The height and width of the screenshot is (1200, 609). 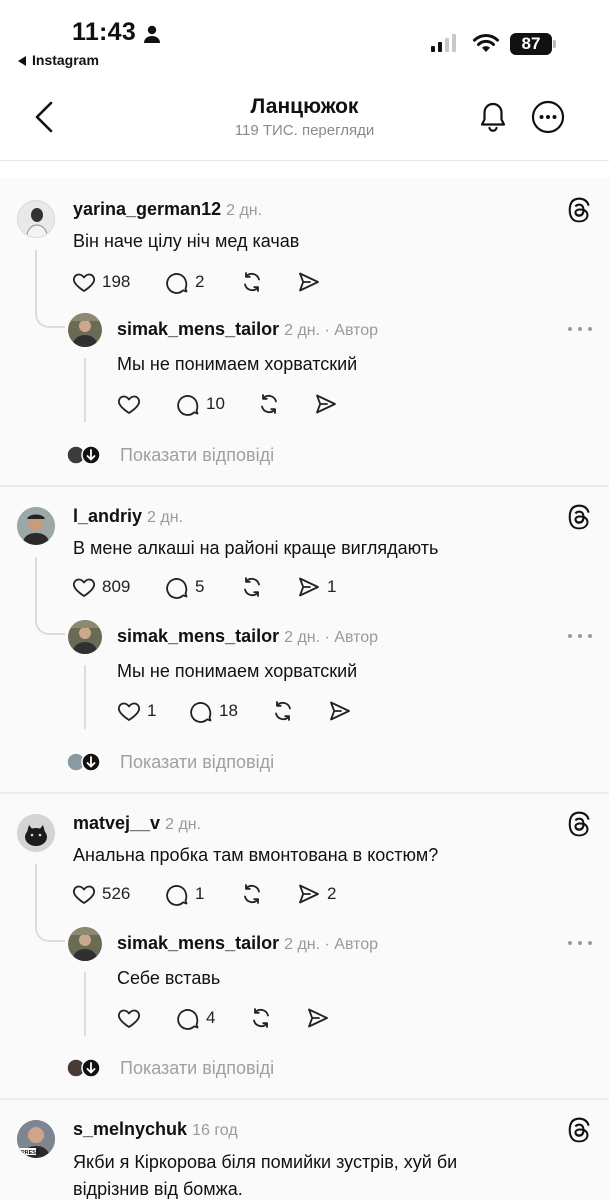 I want to click on avatar: PRESS, so click(x=36, y=1139).